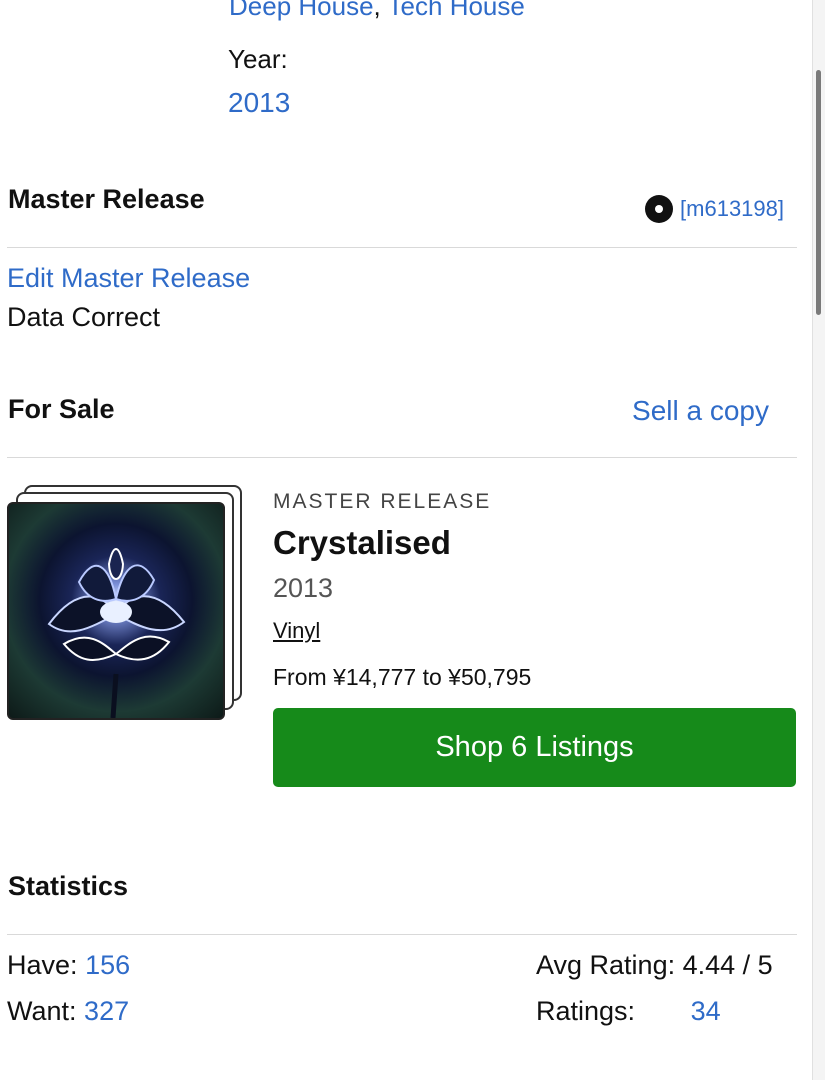 This screenshot has width=825, height=1080. I want to click on card-type-label: MASTER RELEASE, so click(382, 501).